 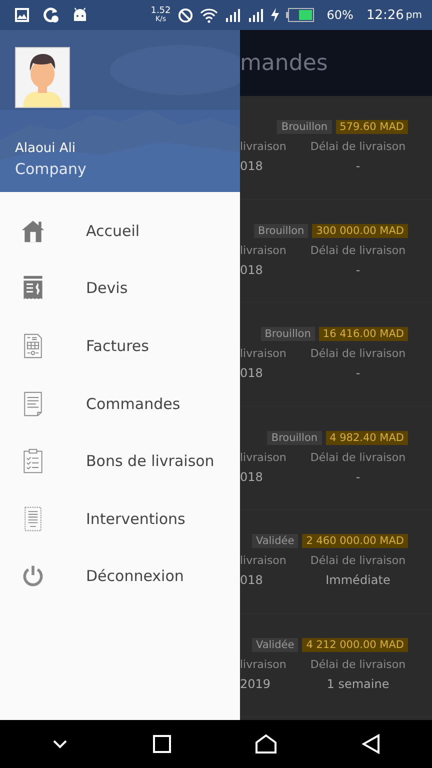 I want to click on menu-item: Devis, so click(x=120, y=289).